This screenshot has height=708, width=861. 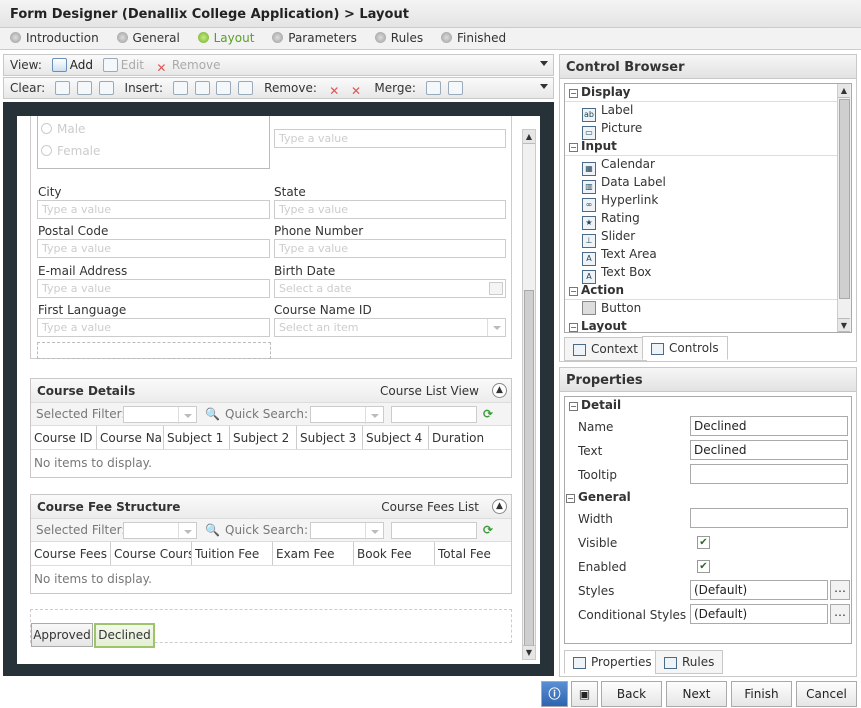 I want to click on step-finished: Finished, so click(x=473, y=38).